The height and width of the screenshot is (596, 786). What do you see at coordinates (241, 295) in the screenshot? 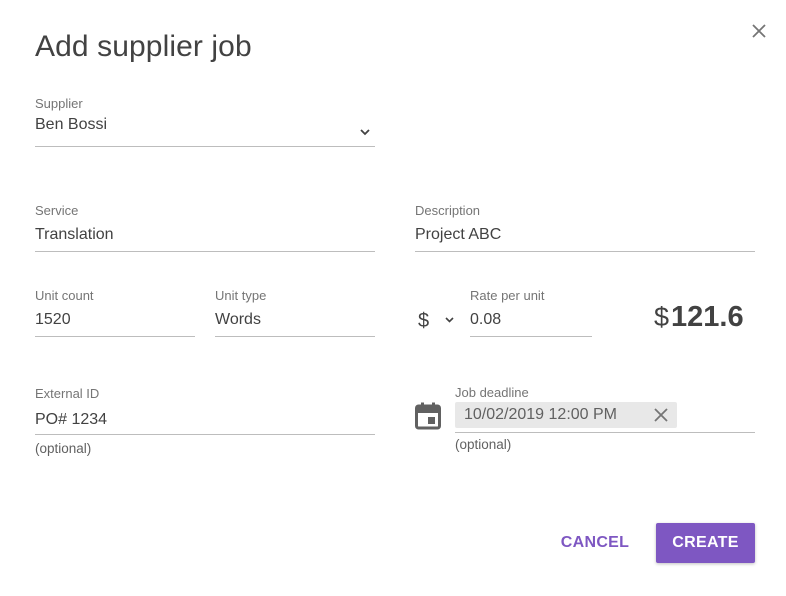
I see `unit-type-label: Unit type` at bounding box center [241, 295].